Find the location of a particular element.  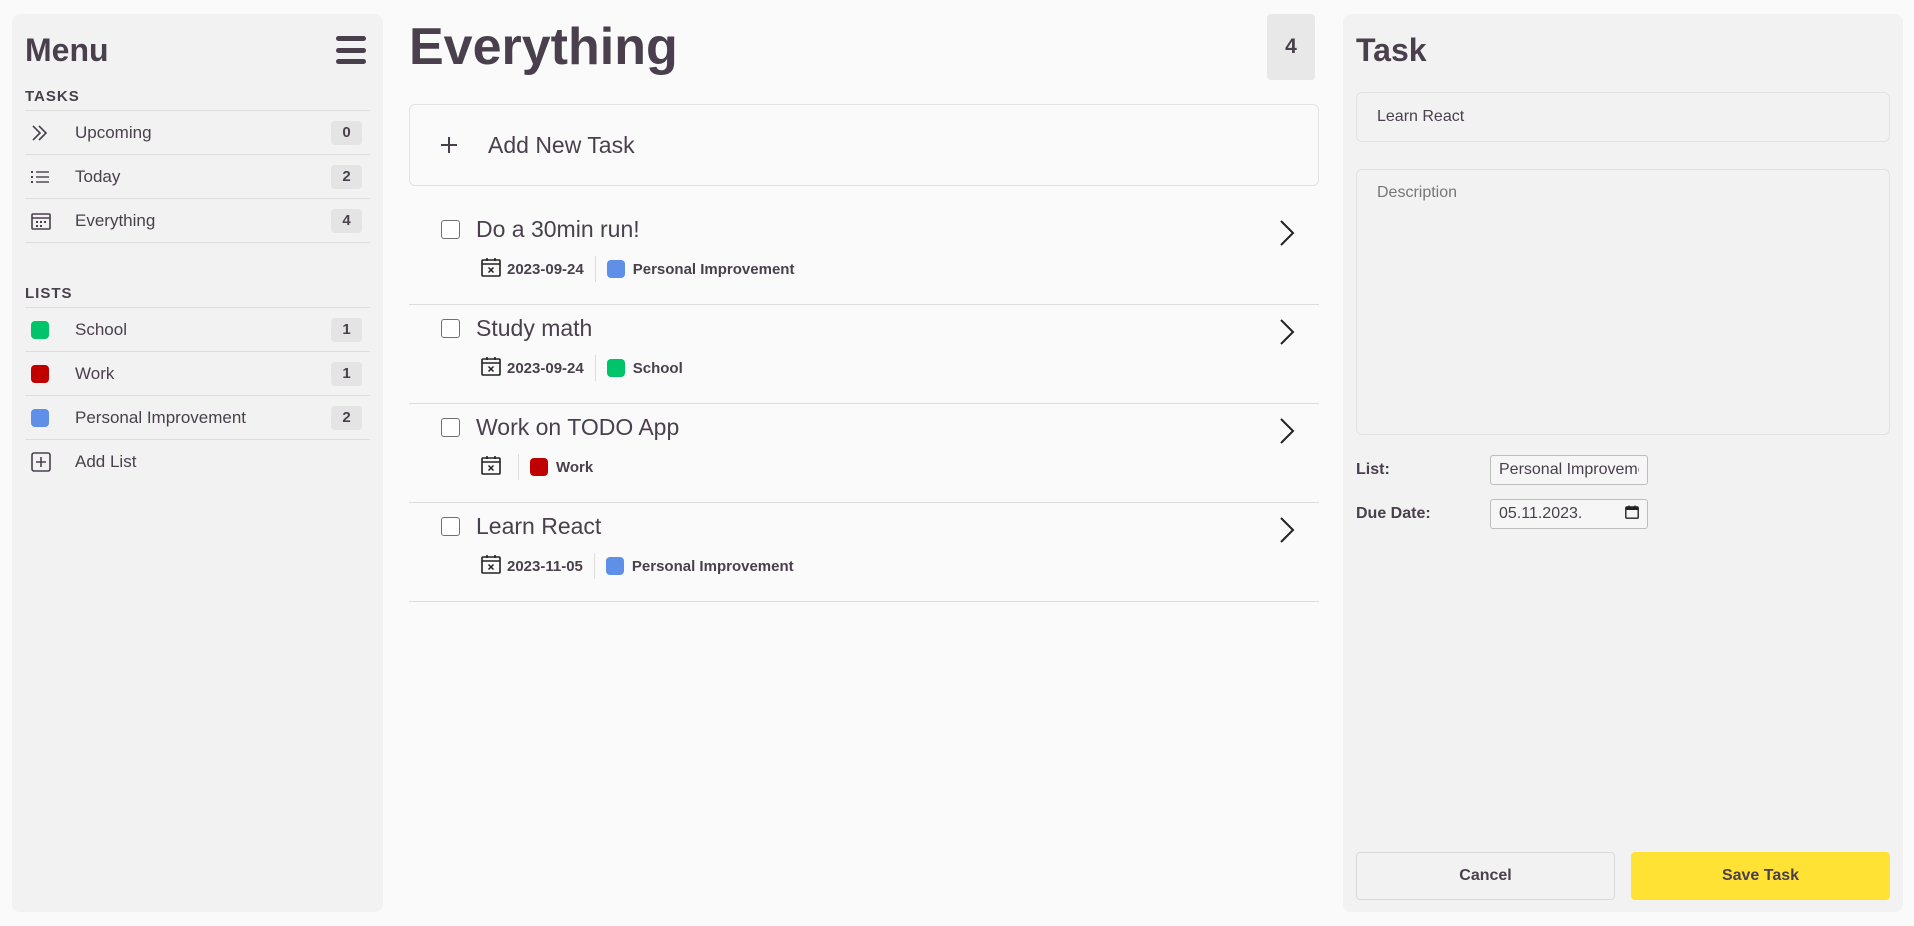

sidebar-item-upcoming: Upcoming 0 is located at coordinates (197, 133).